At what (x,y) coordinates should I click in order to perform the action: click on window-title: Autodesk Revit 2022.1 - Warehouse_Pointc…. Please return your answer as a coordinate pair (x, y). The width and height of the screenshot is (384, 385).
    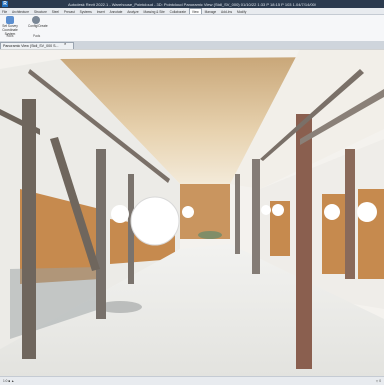
    Looking at the image, I should click on (191, 4).